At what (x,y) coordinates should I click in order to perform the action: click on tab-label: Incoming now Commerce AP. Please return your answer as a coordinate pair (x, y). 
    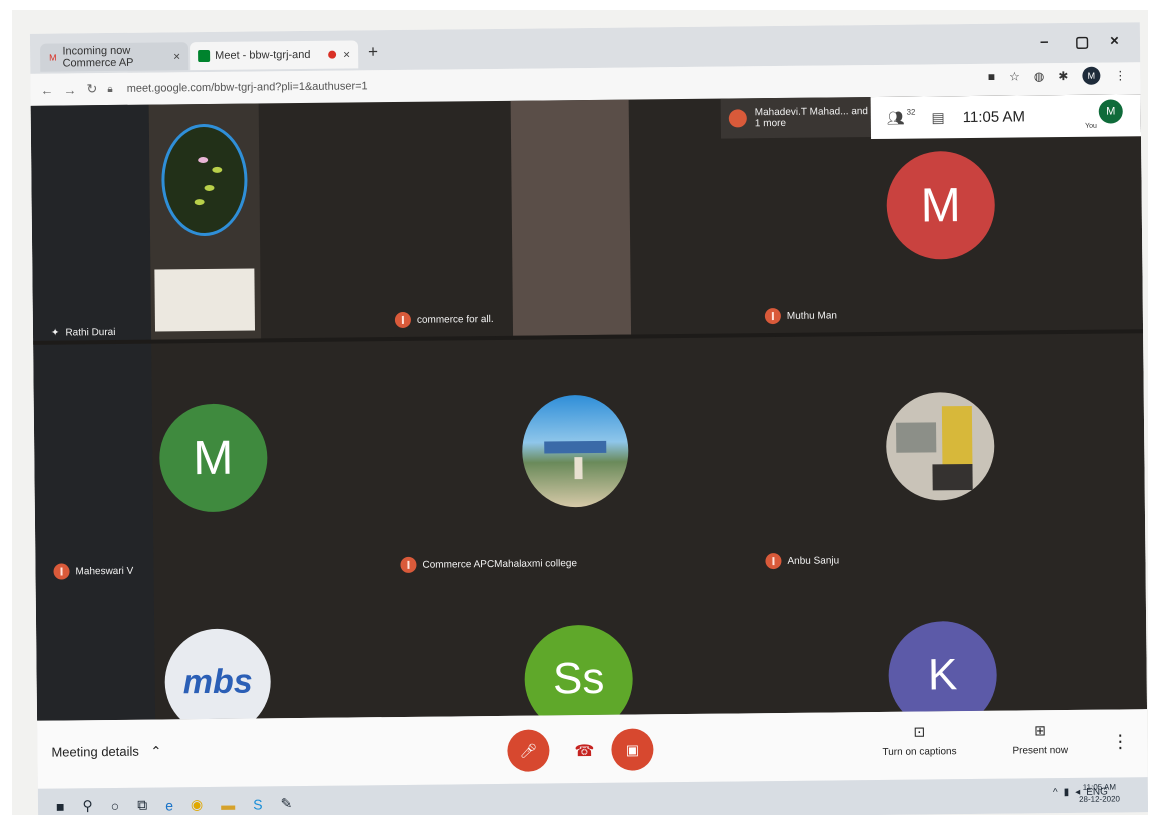
    Looking at the image, I should click on (98, 57).